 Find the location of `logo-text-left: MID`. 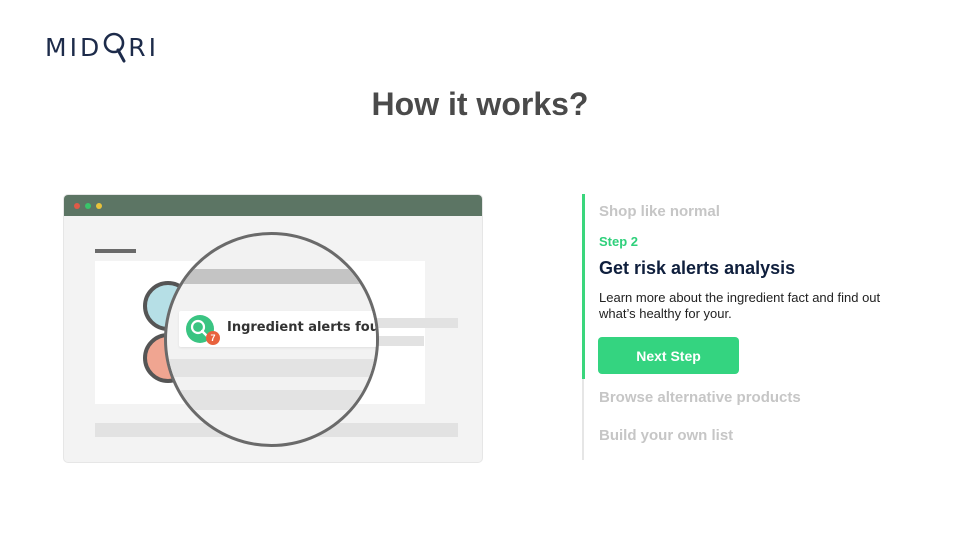

logo-text-left: MID is located at coordinates (74, 47).